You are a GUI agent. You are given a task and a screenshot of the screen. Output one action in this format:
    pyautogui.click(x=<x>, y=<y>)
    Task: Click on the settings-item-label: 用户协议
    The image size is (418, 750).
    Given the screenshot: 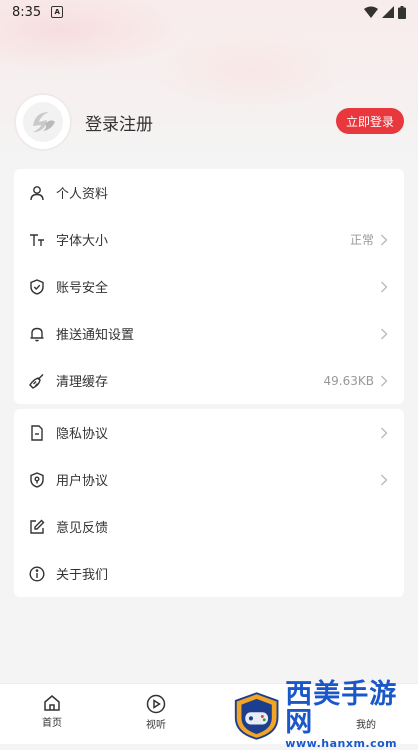 What is the action you would take?
    pyautogui.click(x=82, y=481)
    